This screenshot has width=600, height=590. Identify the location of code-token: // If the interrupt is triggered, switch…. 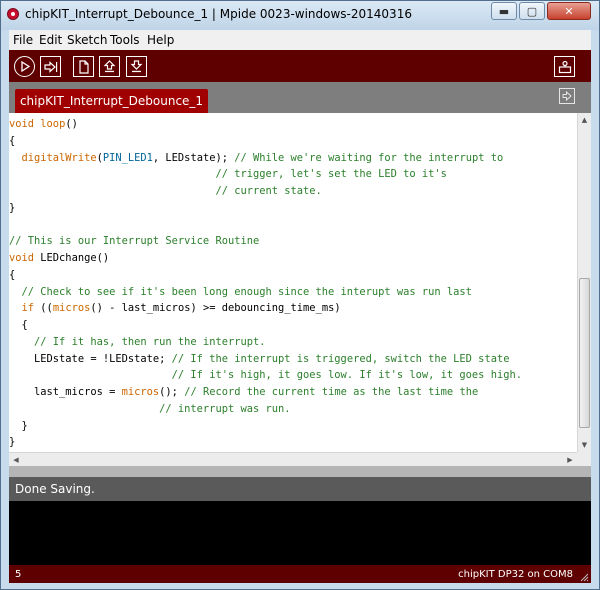
(340, 358).